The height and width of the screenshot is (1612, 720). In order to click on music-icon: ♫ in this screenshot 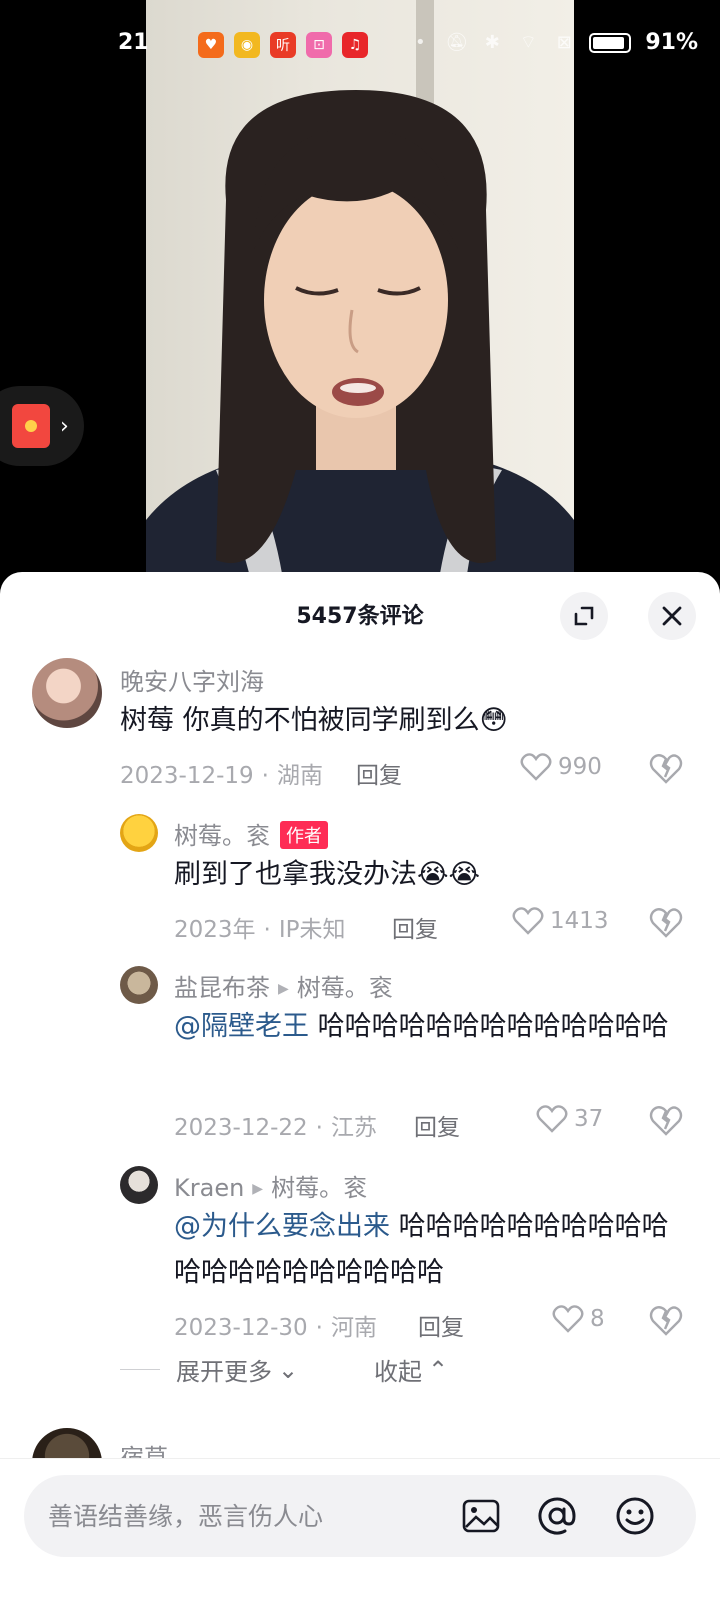, I will do `click(355, 45)`.